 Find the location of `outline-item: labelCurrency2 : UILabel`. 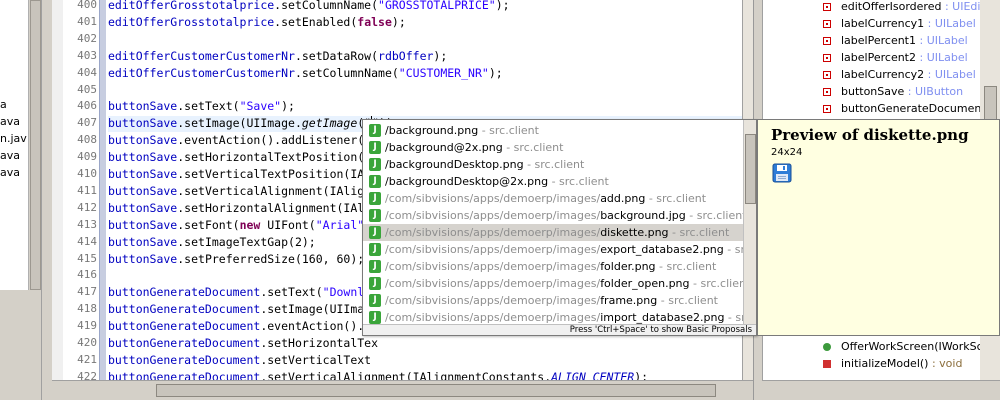

outline-item: labelCurrency2 : UILabel is located at coordinates (899, 74).